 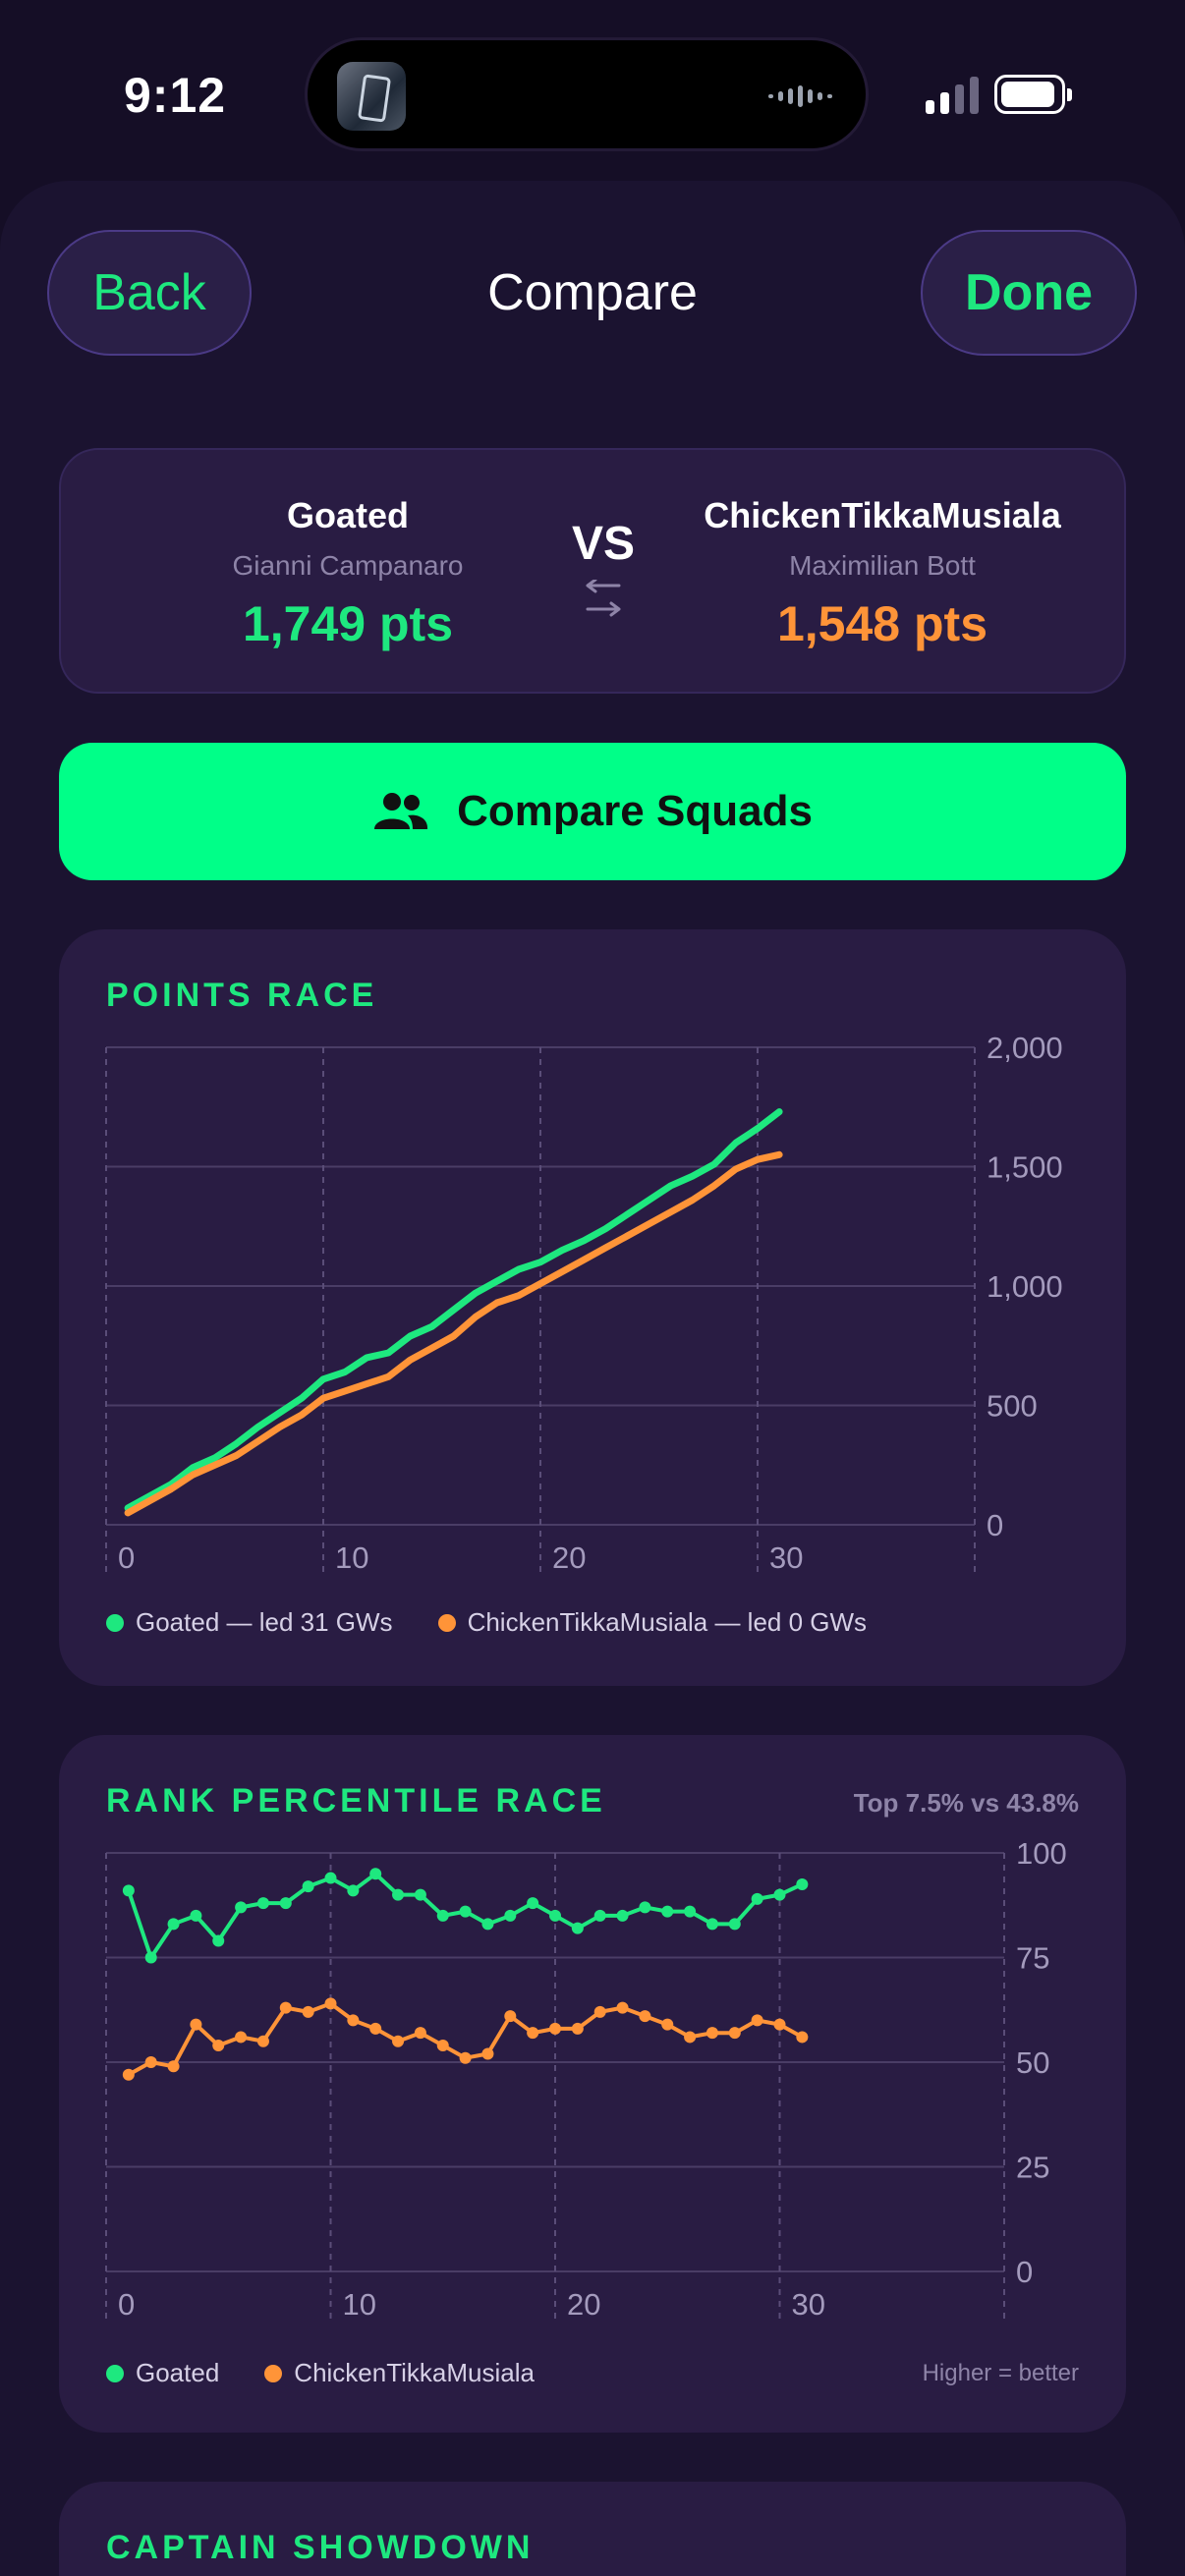 What do you see at coordinates (800, 96) in the screenshot?
I see `audio-wave-icon` at bounding box center [800, 96].